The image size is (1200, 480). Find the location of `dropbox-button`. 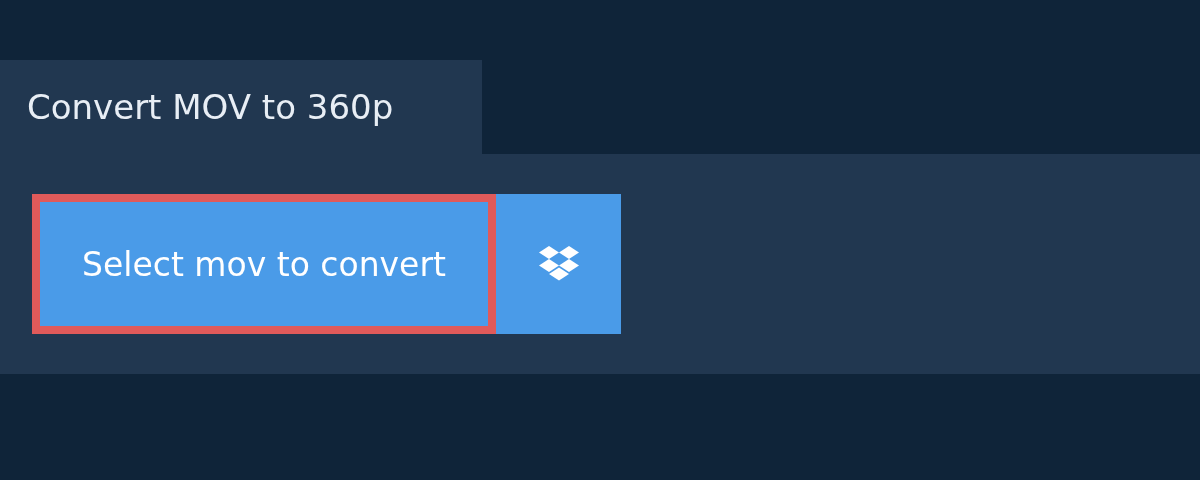

dropbox-button is located at coordinates (558, 264).